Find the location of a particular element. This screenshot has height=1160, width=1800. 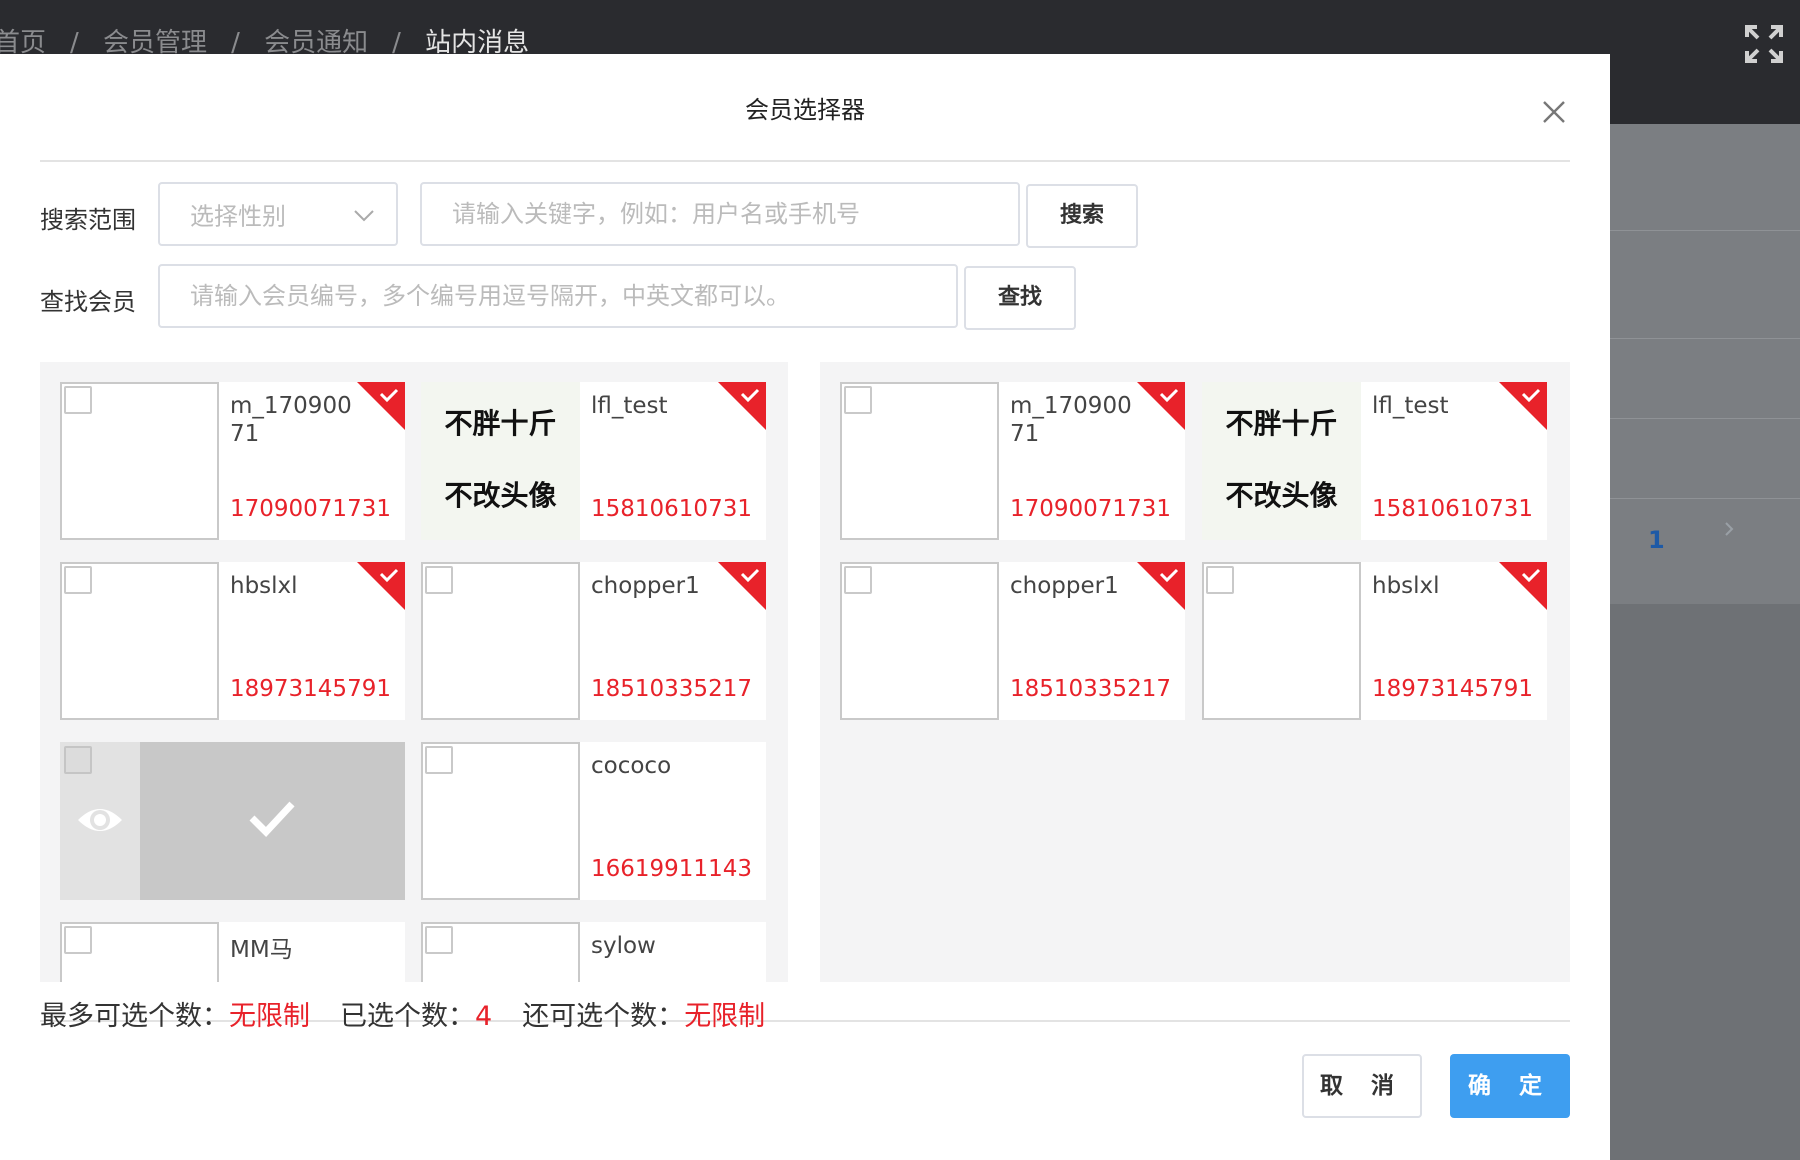

selected-member-card: chopper1 18510335217 is located at coordinates (1012, 641).